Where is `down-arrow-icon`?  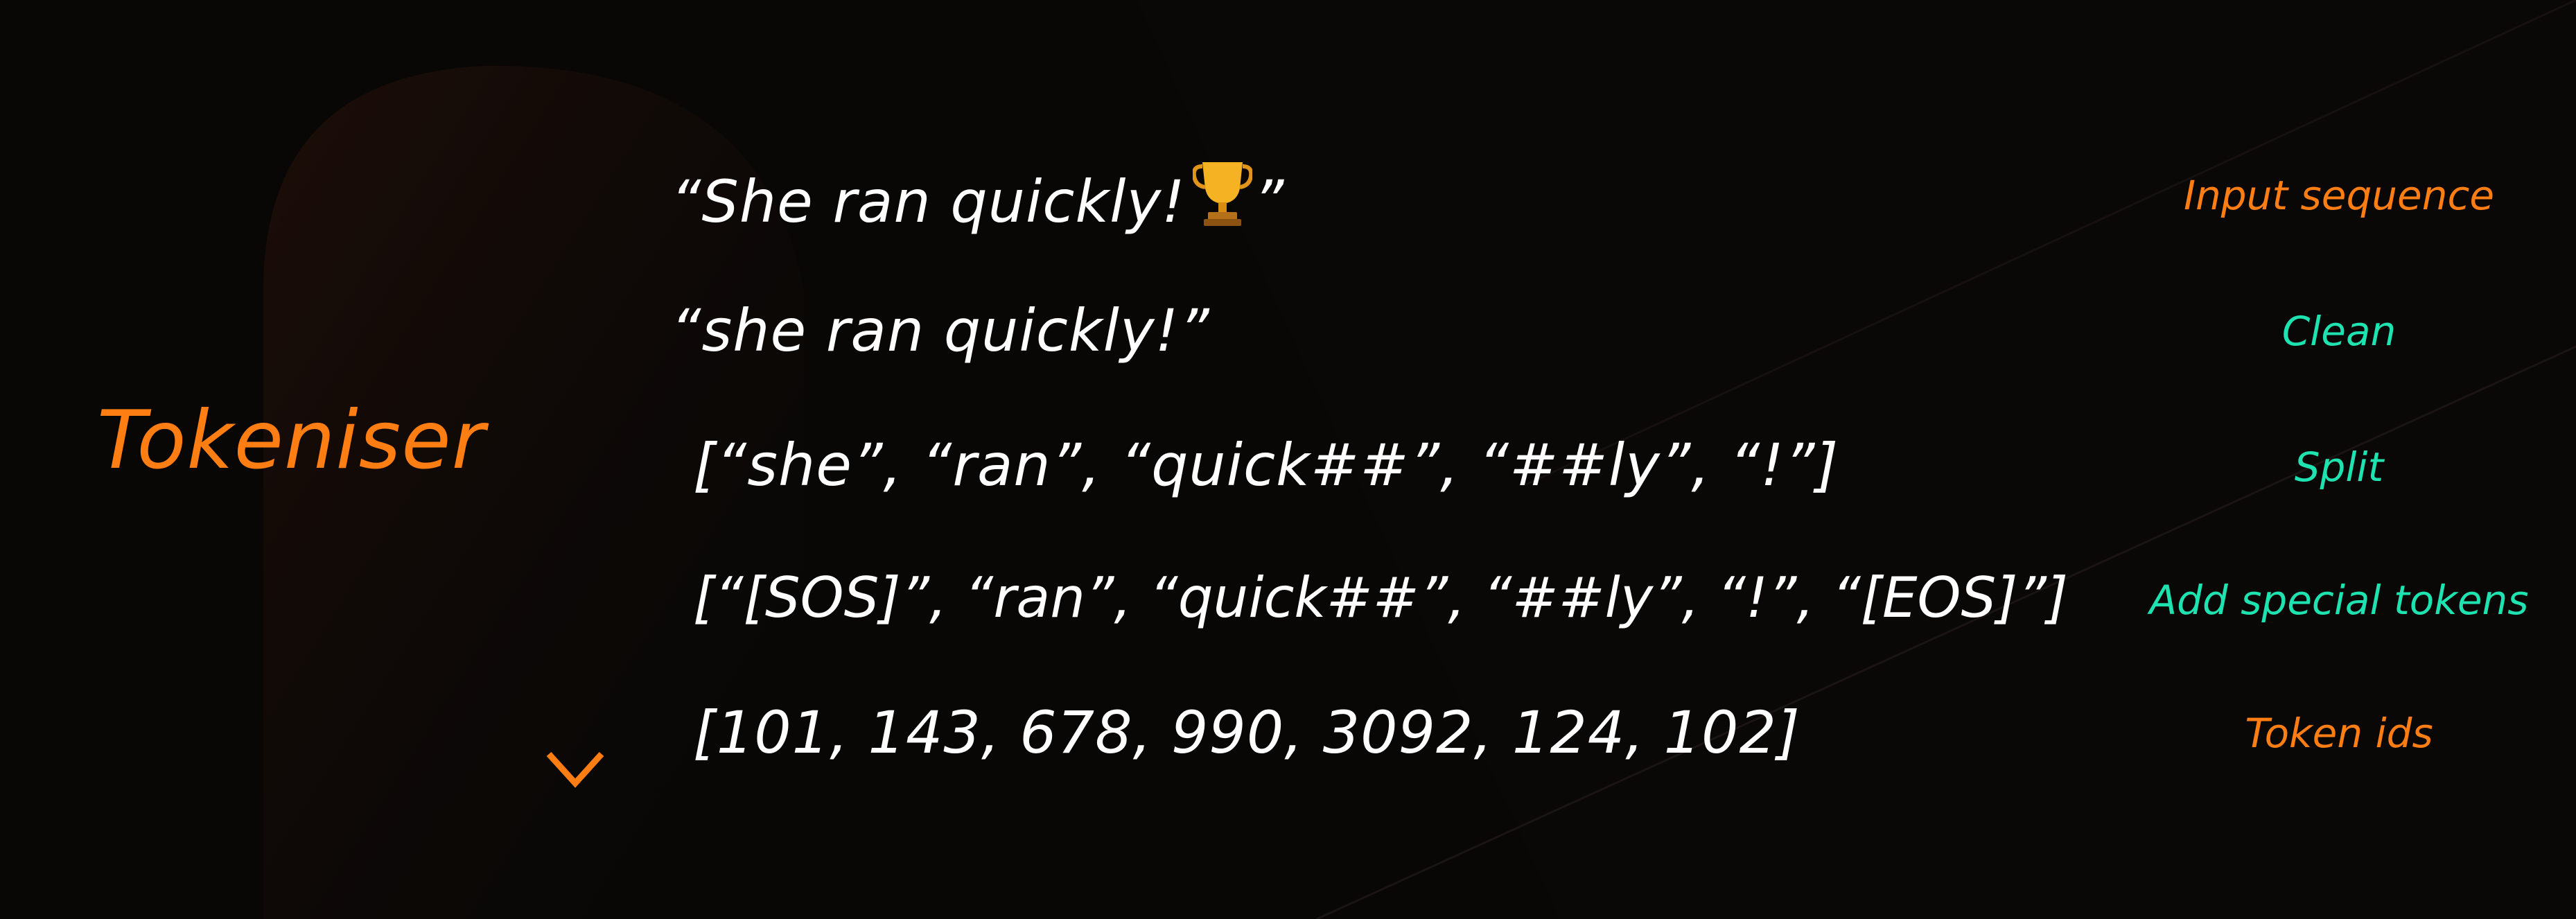 down-arrow-icon is located at coordinates (575, 460).